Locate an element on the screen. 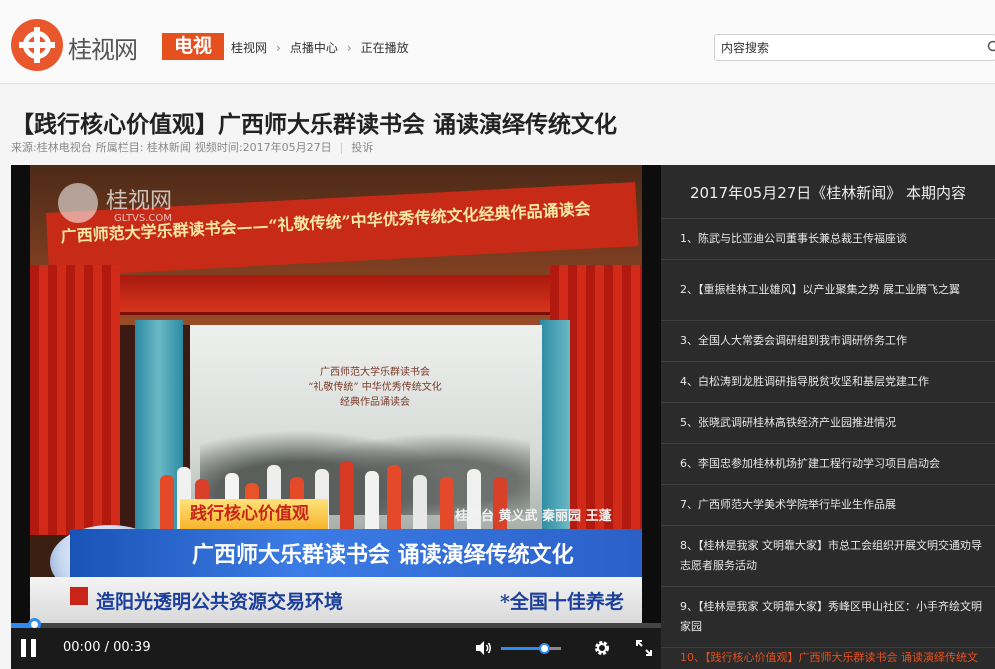 This screenshot has width=995, height=669. list-item-label: 4、白松涛到龙胜调研指导脱贫攻坚和基层党建工作 is located at coordinates (804, 381).